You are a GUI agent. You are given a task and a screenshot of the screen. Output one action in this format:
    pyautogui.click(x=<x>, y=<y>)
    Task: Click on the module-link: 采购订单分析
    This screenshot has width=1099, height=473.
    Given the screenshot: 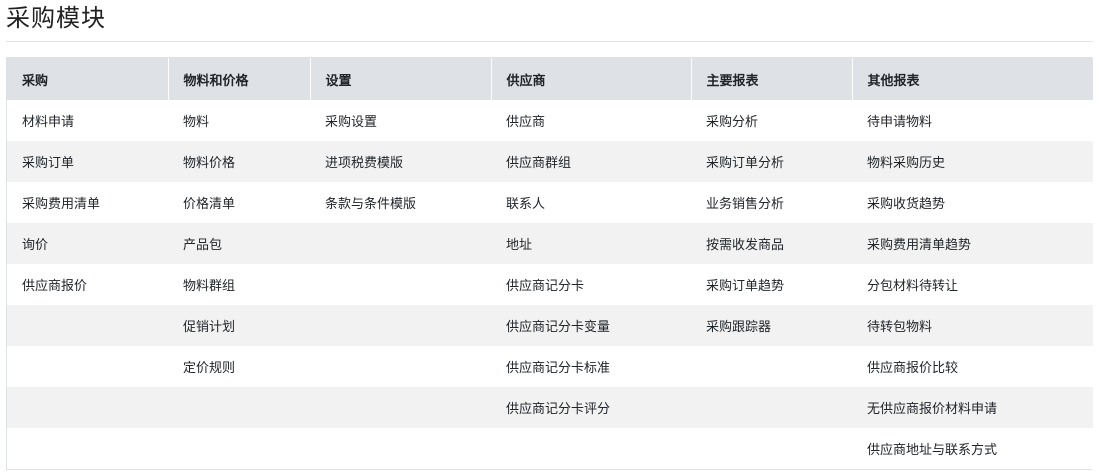 What is the action you would take?
    pyautogui.click(x=771, y=161)
    